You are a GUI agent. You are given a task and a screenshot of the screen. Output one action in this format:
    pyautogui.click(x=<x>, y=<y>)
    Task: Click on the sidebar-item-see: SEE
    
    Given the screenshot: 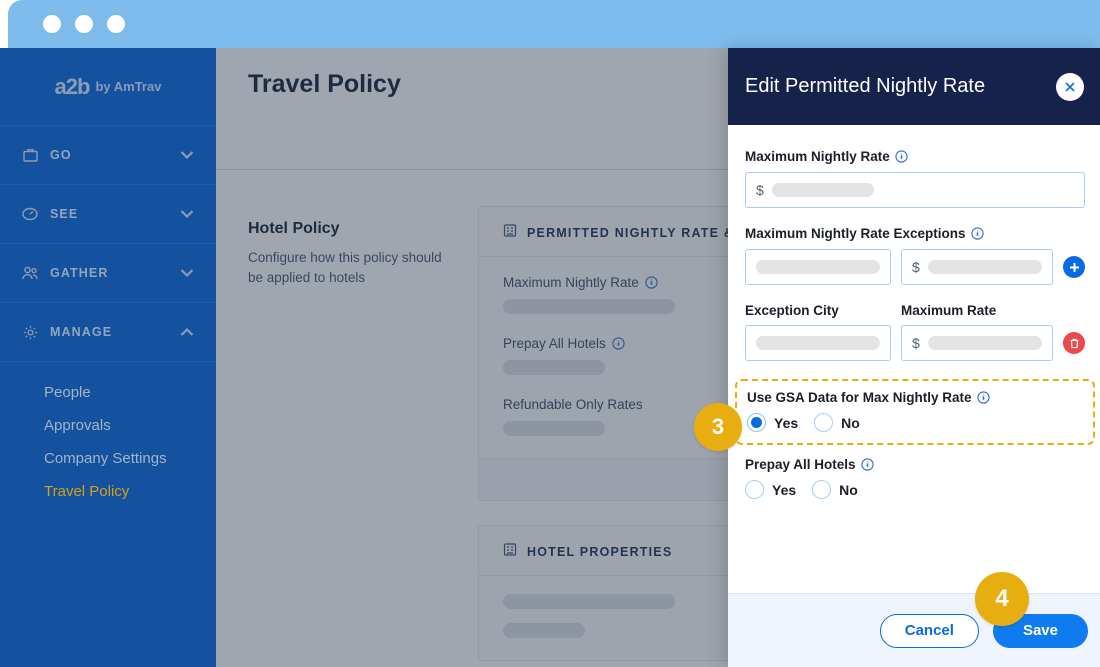 What is the action you would take?
    pyautogui.click(x=108, y=214)
    